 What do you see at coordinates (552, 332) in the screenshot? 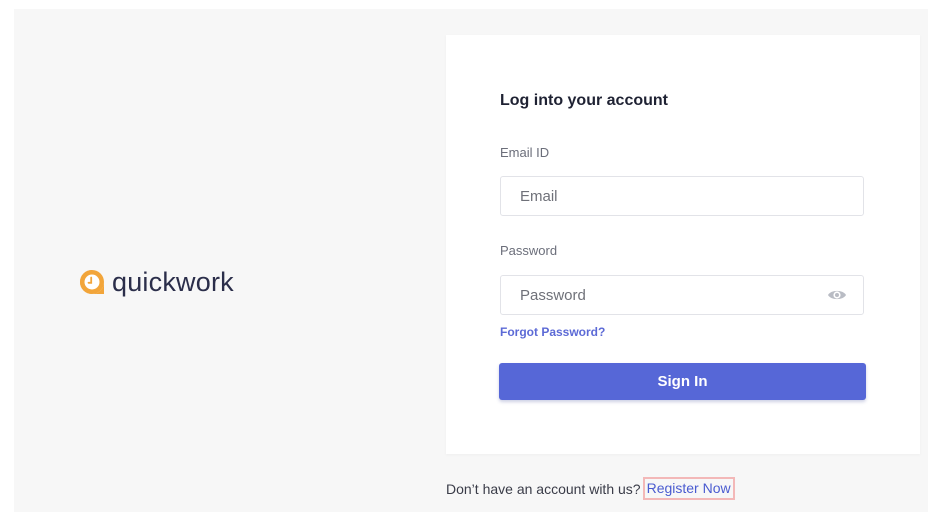
I see `forgot-password-link: Forgot Password?` at bounding box center [552, 332].